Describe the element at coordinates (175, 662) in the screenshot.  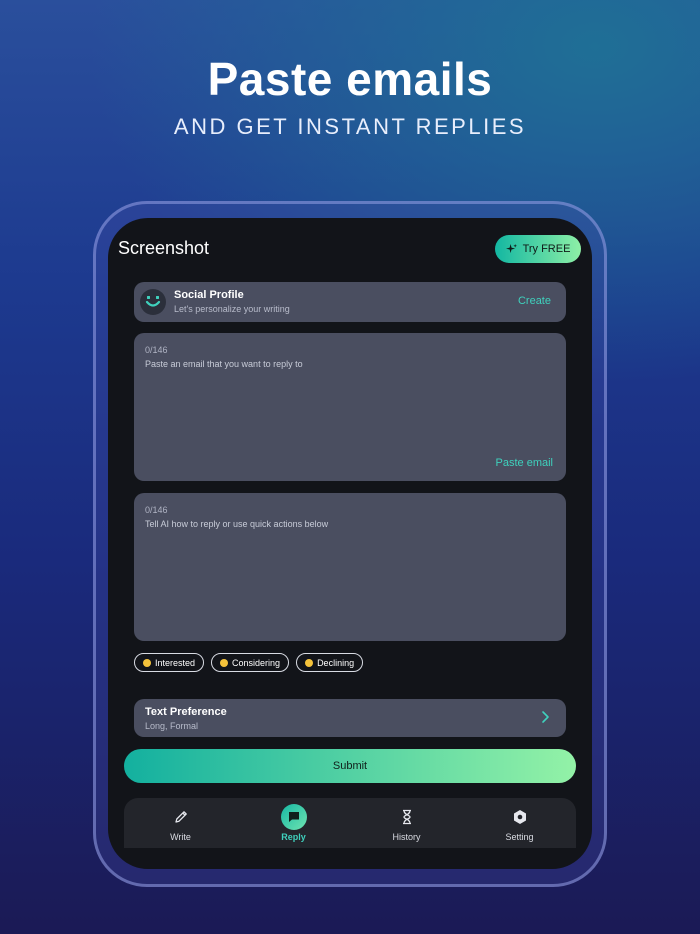
I see `chip-label: Interested` at that location.